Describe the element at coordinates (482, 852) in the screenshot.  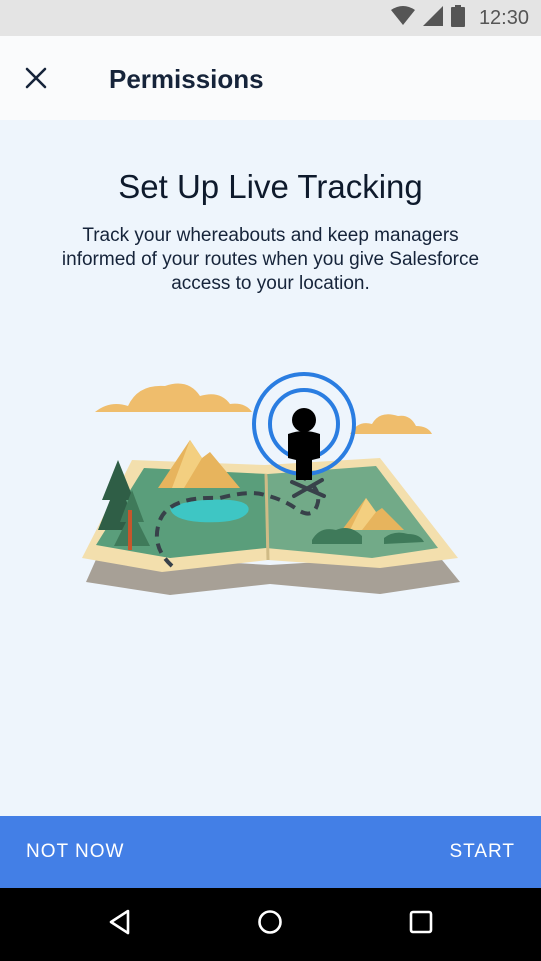
I see `start-button: START` at that location.